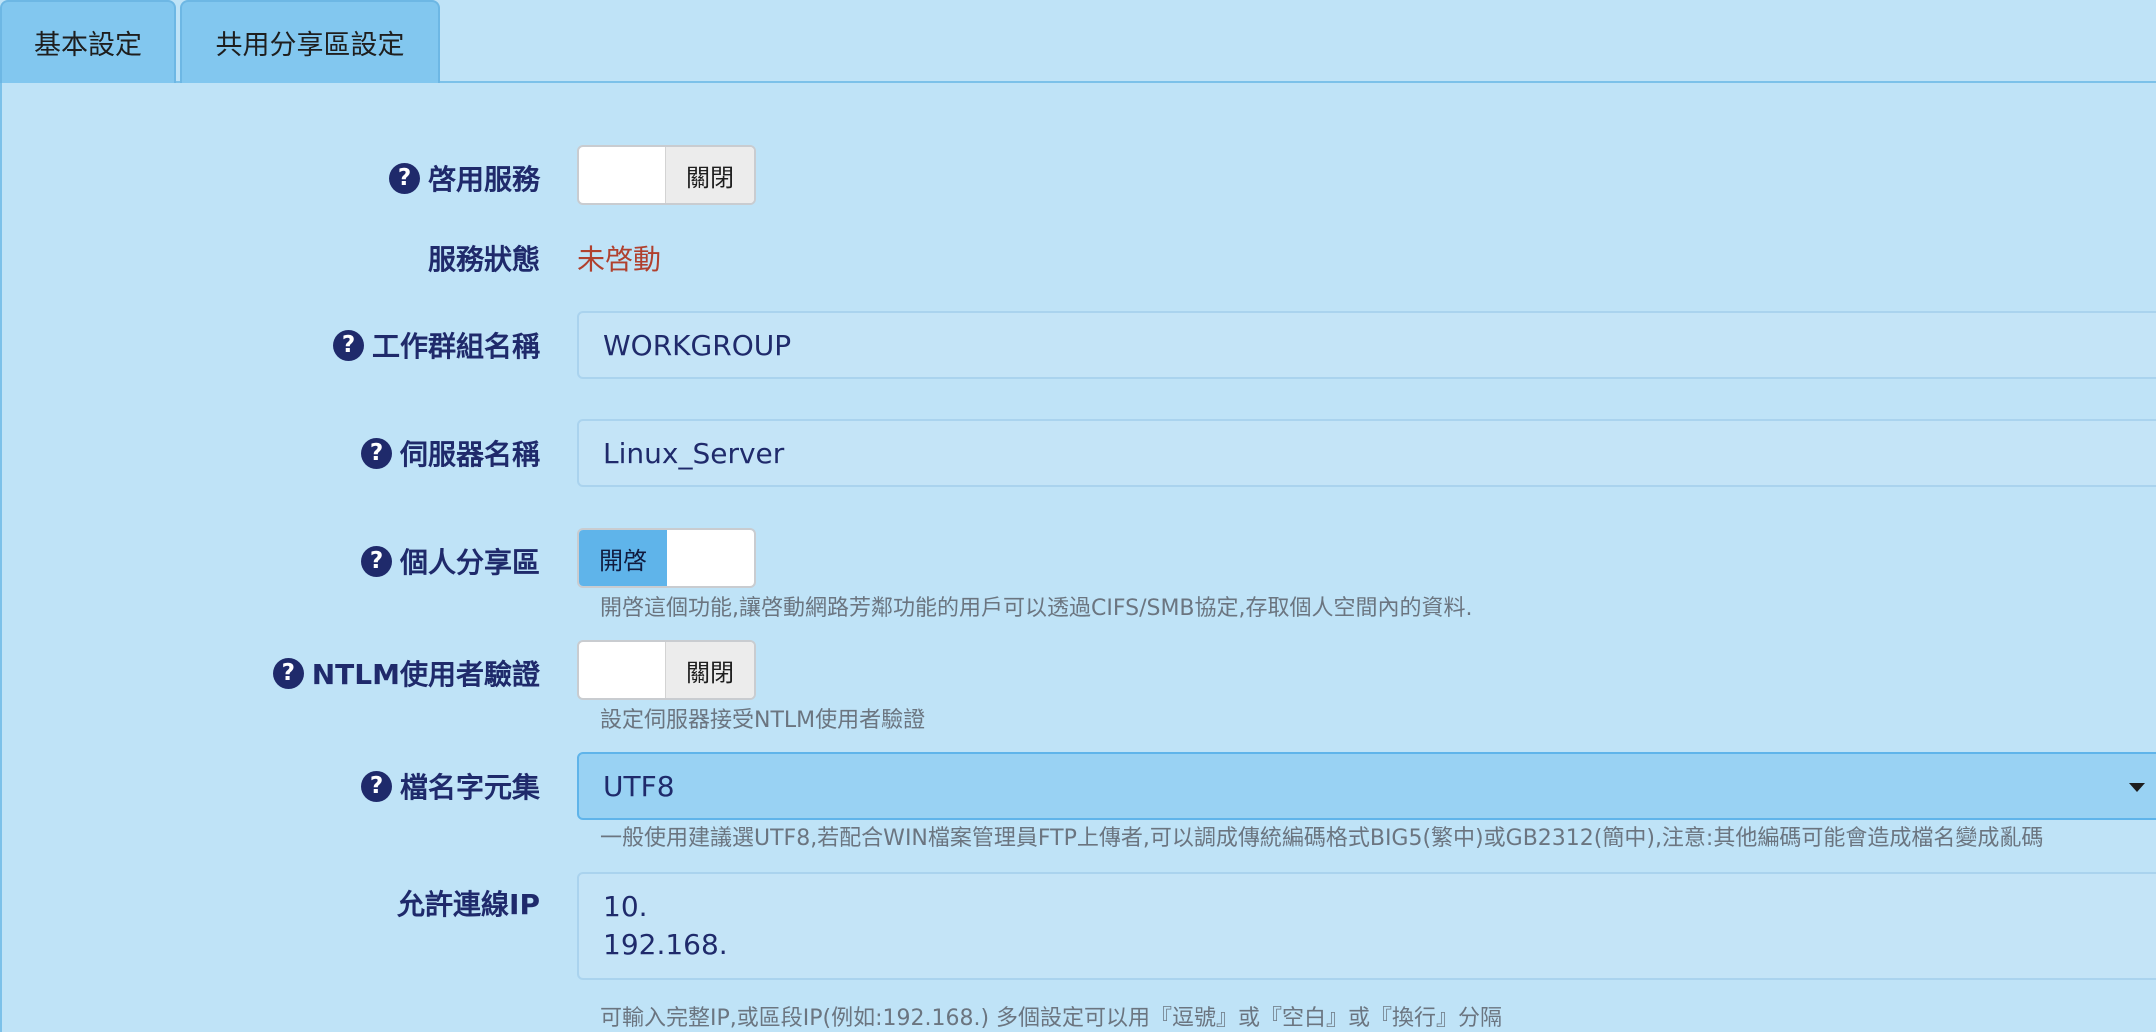  I want to click on allowed-ip-line: 192.168., so click(665, 944).